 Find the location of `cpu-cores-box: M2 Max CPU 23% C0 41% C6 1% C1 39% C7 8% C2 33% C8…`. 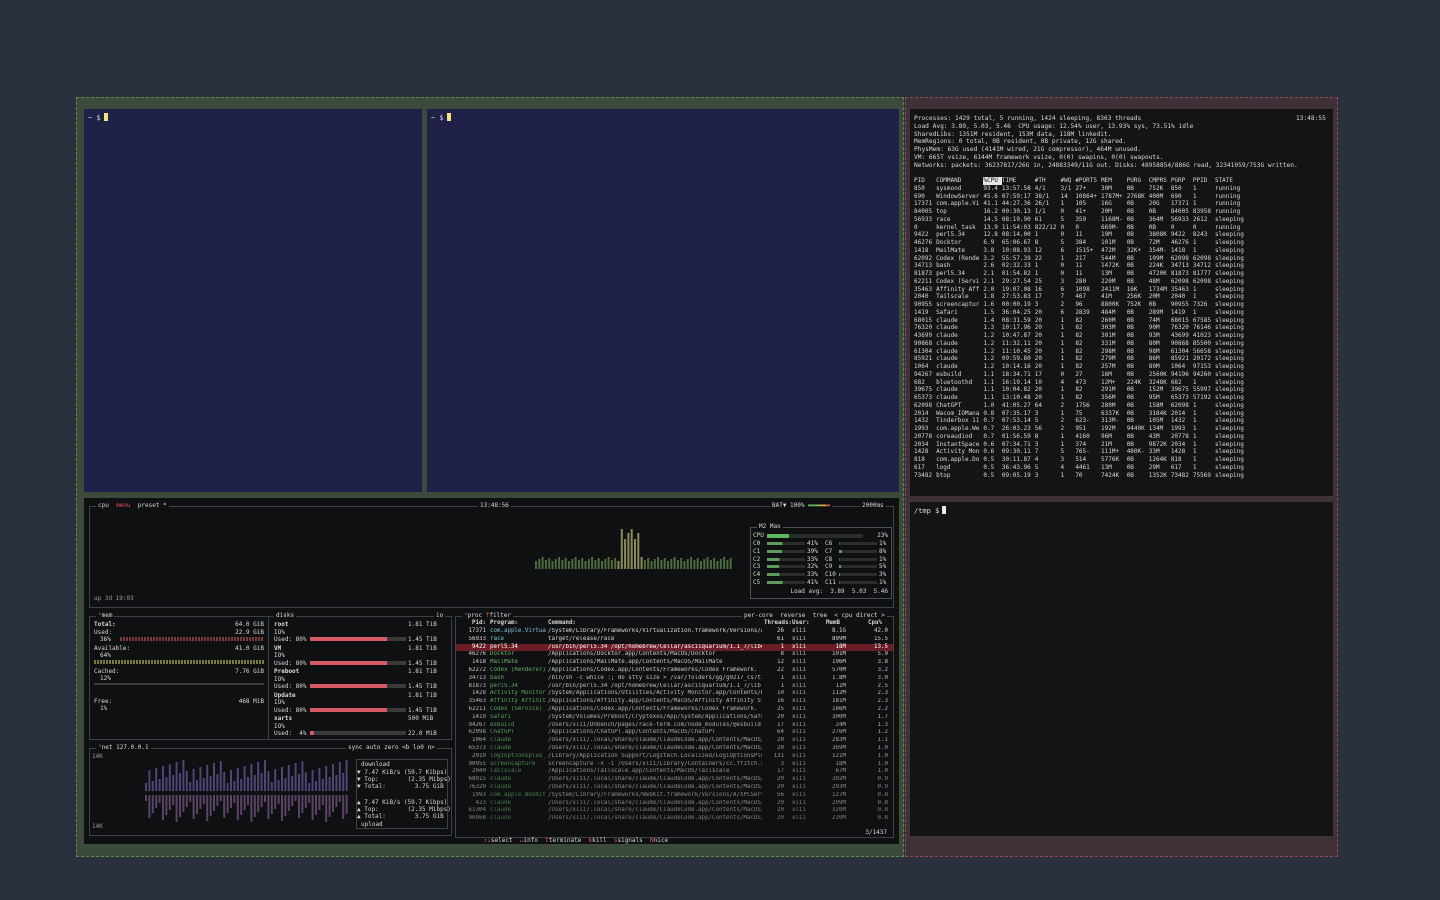

cpu-cores-box: M2 Max CPU 23% C0 41% C6 1% C1 39% C7 8% C2 33% C8… is located at coordinates (821, 561).